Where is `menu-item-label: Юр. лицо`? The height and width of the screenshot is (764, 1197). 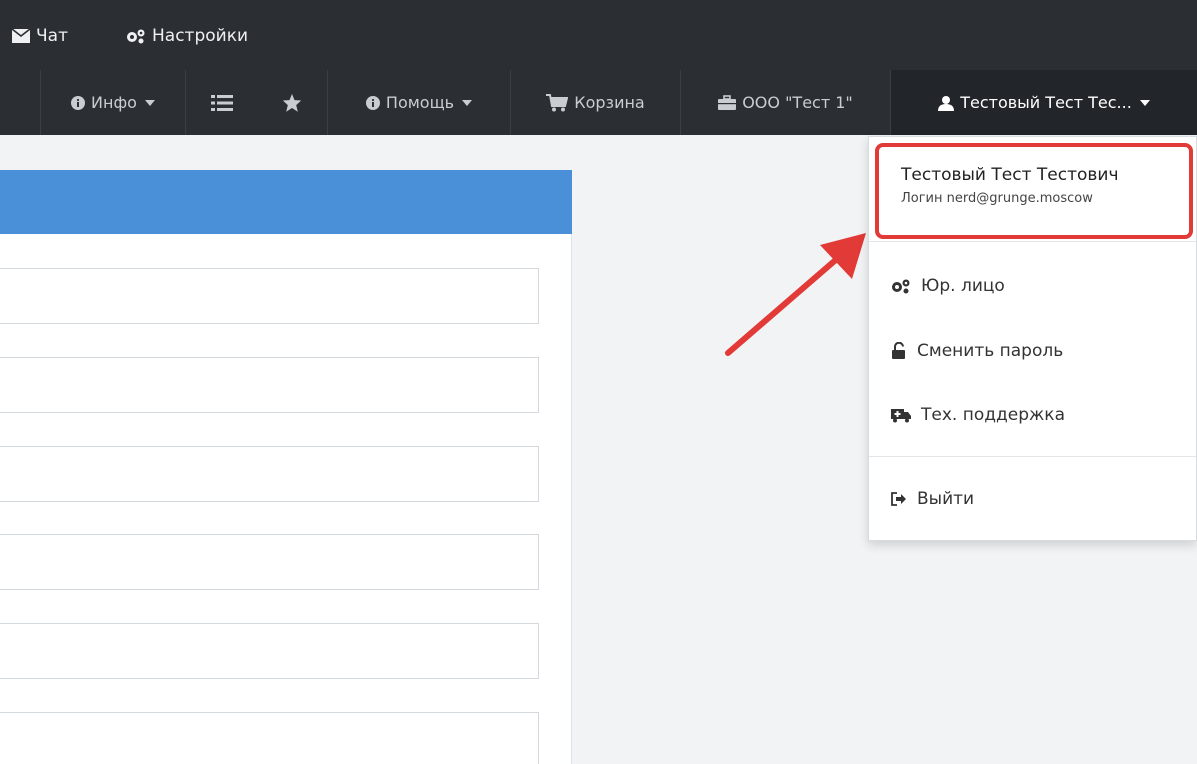
menu-item-label: Юр. лицо is located at coordinates (963, 286).